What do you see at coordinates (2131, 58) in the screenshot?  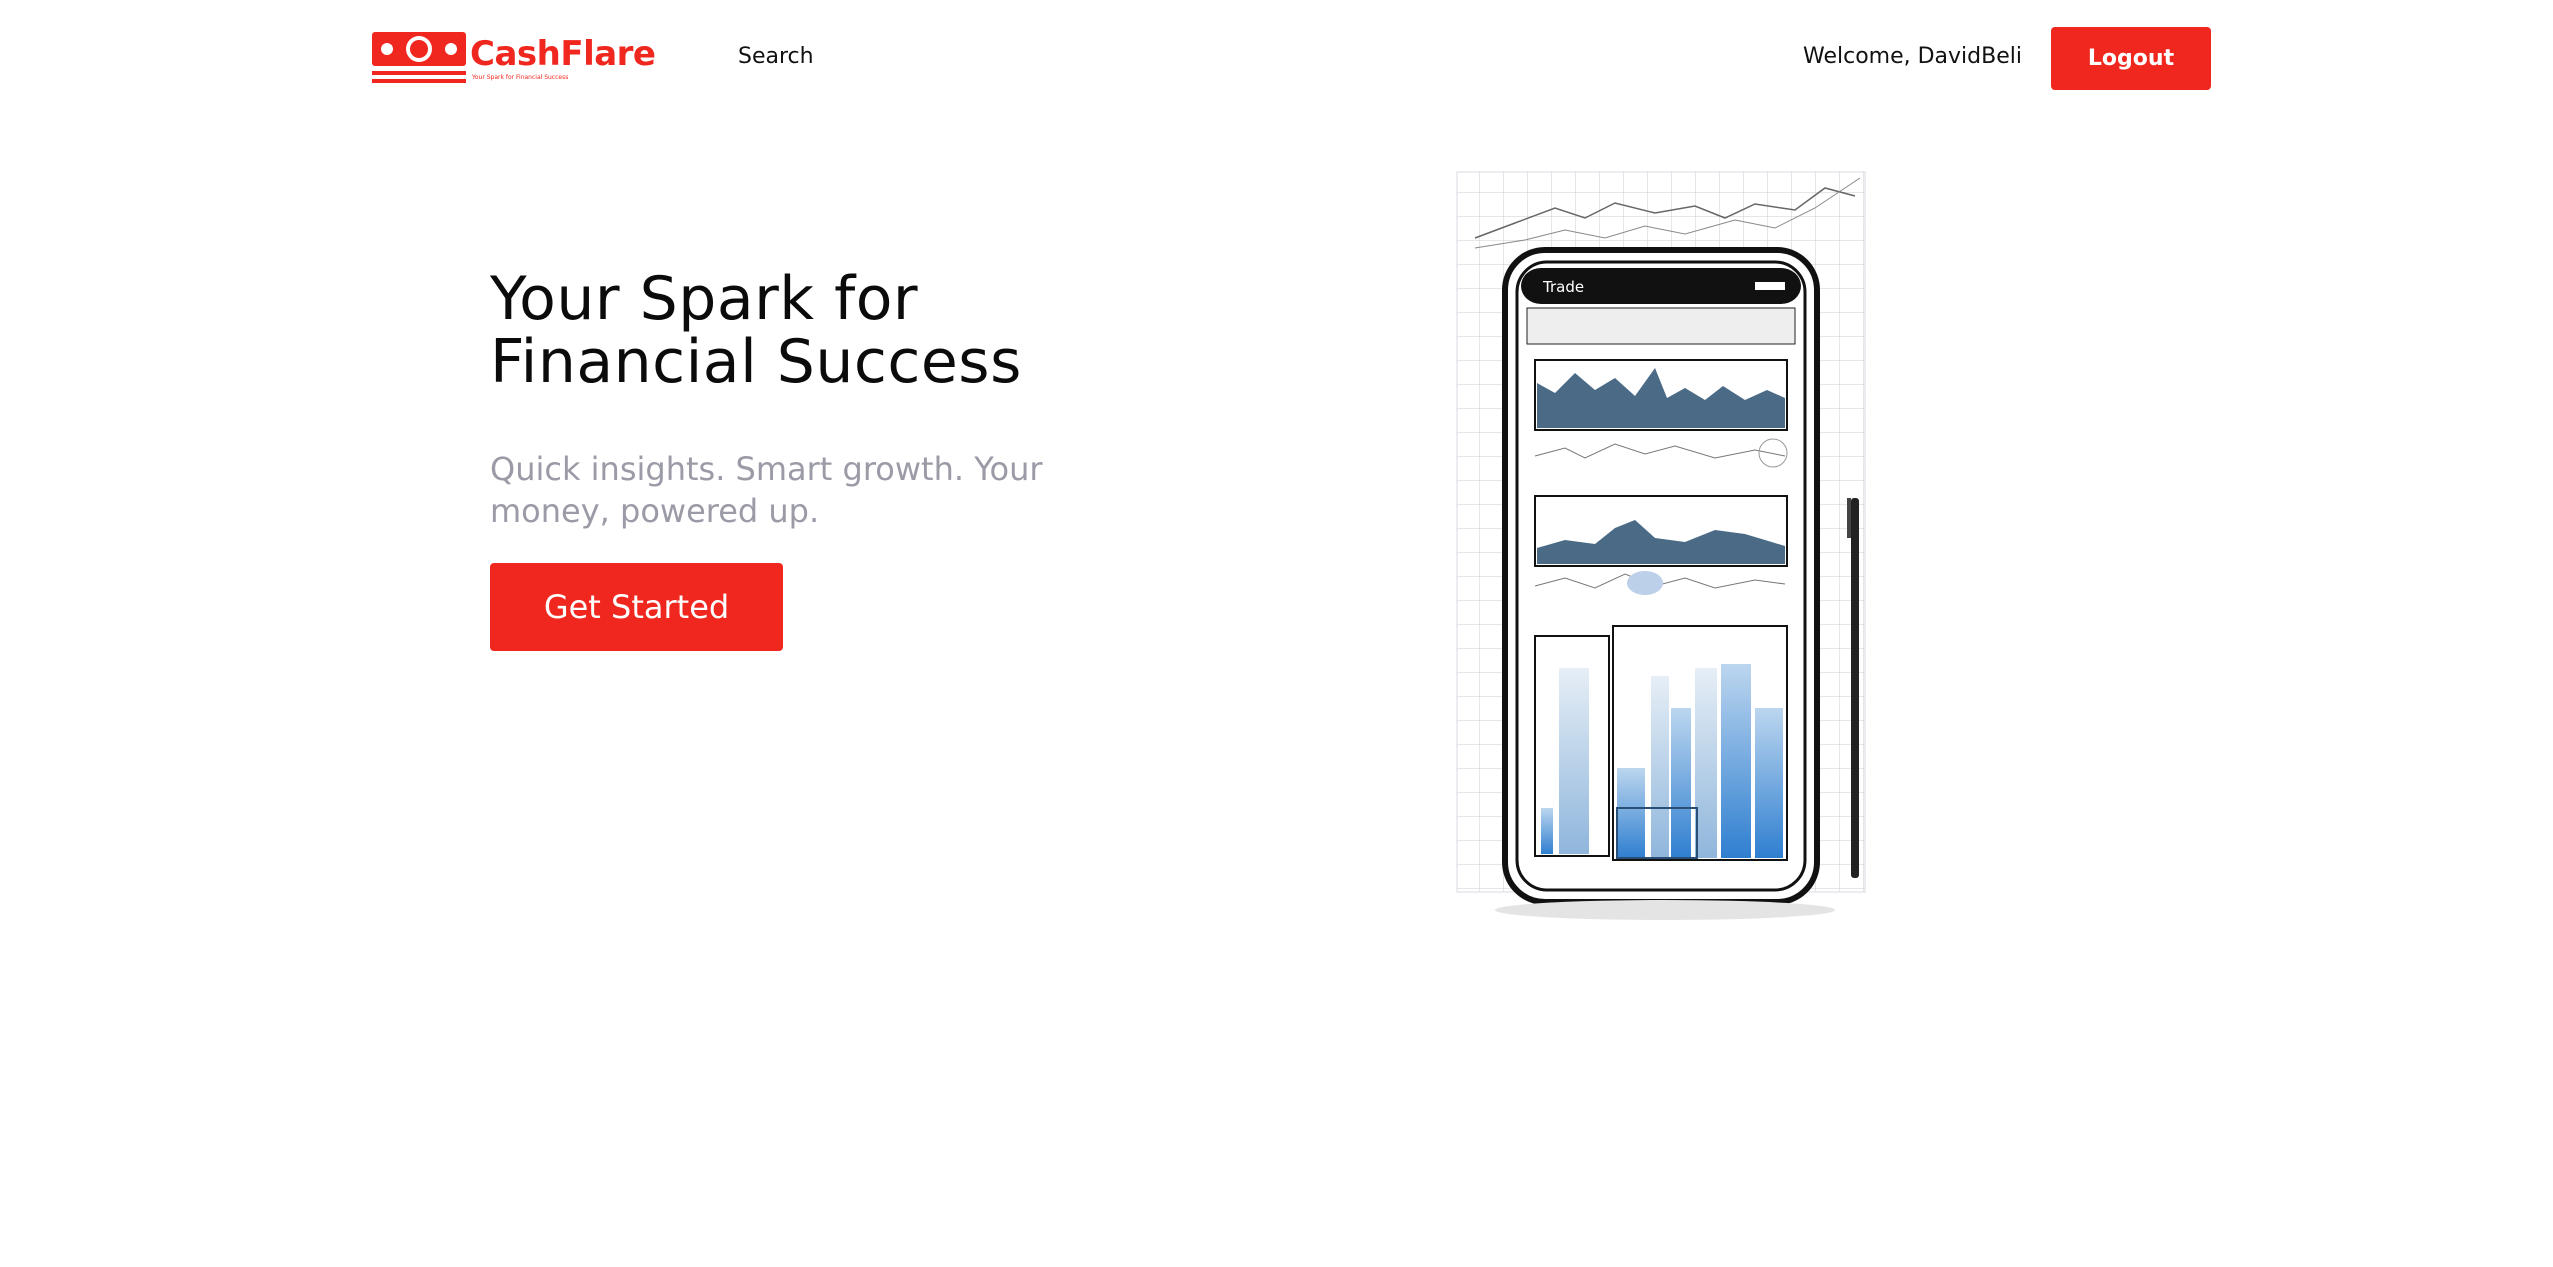 I see `logout-button: Logout` at bounding box center [2131, 58].